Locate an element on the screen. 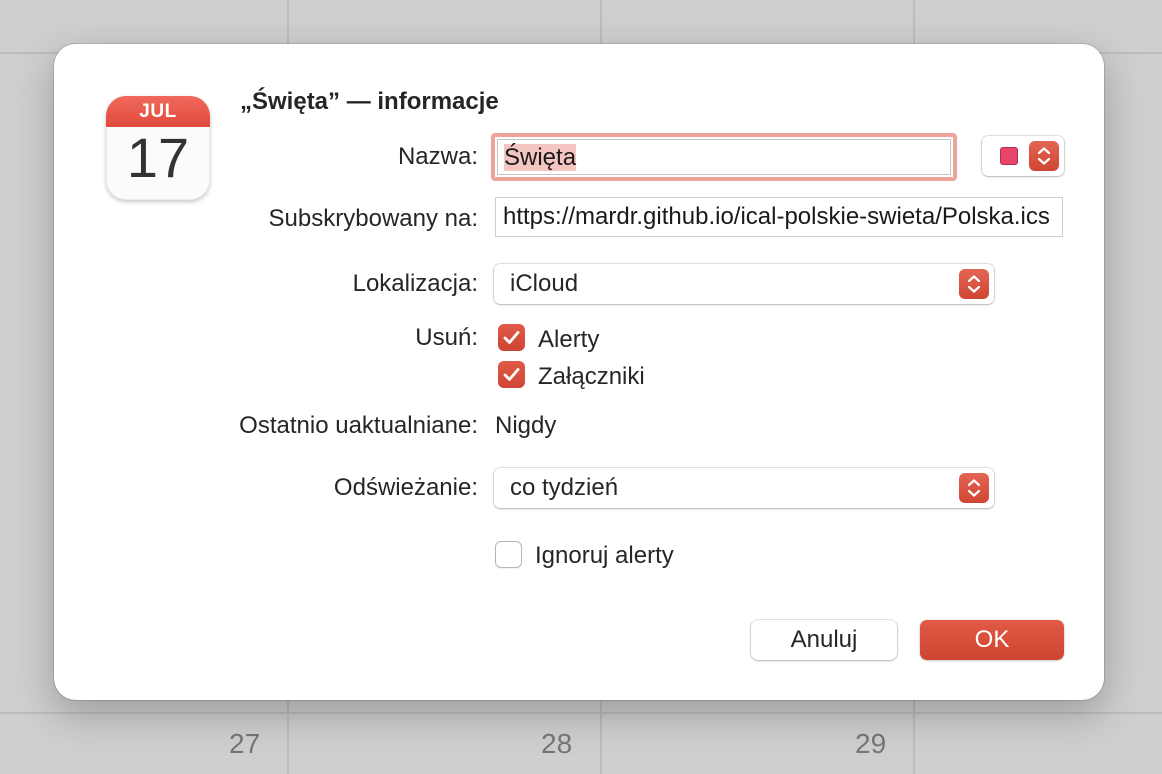 The width and height of the screenshot is (1162, 774). refresh-value: co tydzień is located at coordinates (564, 487).